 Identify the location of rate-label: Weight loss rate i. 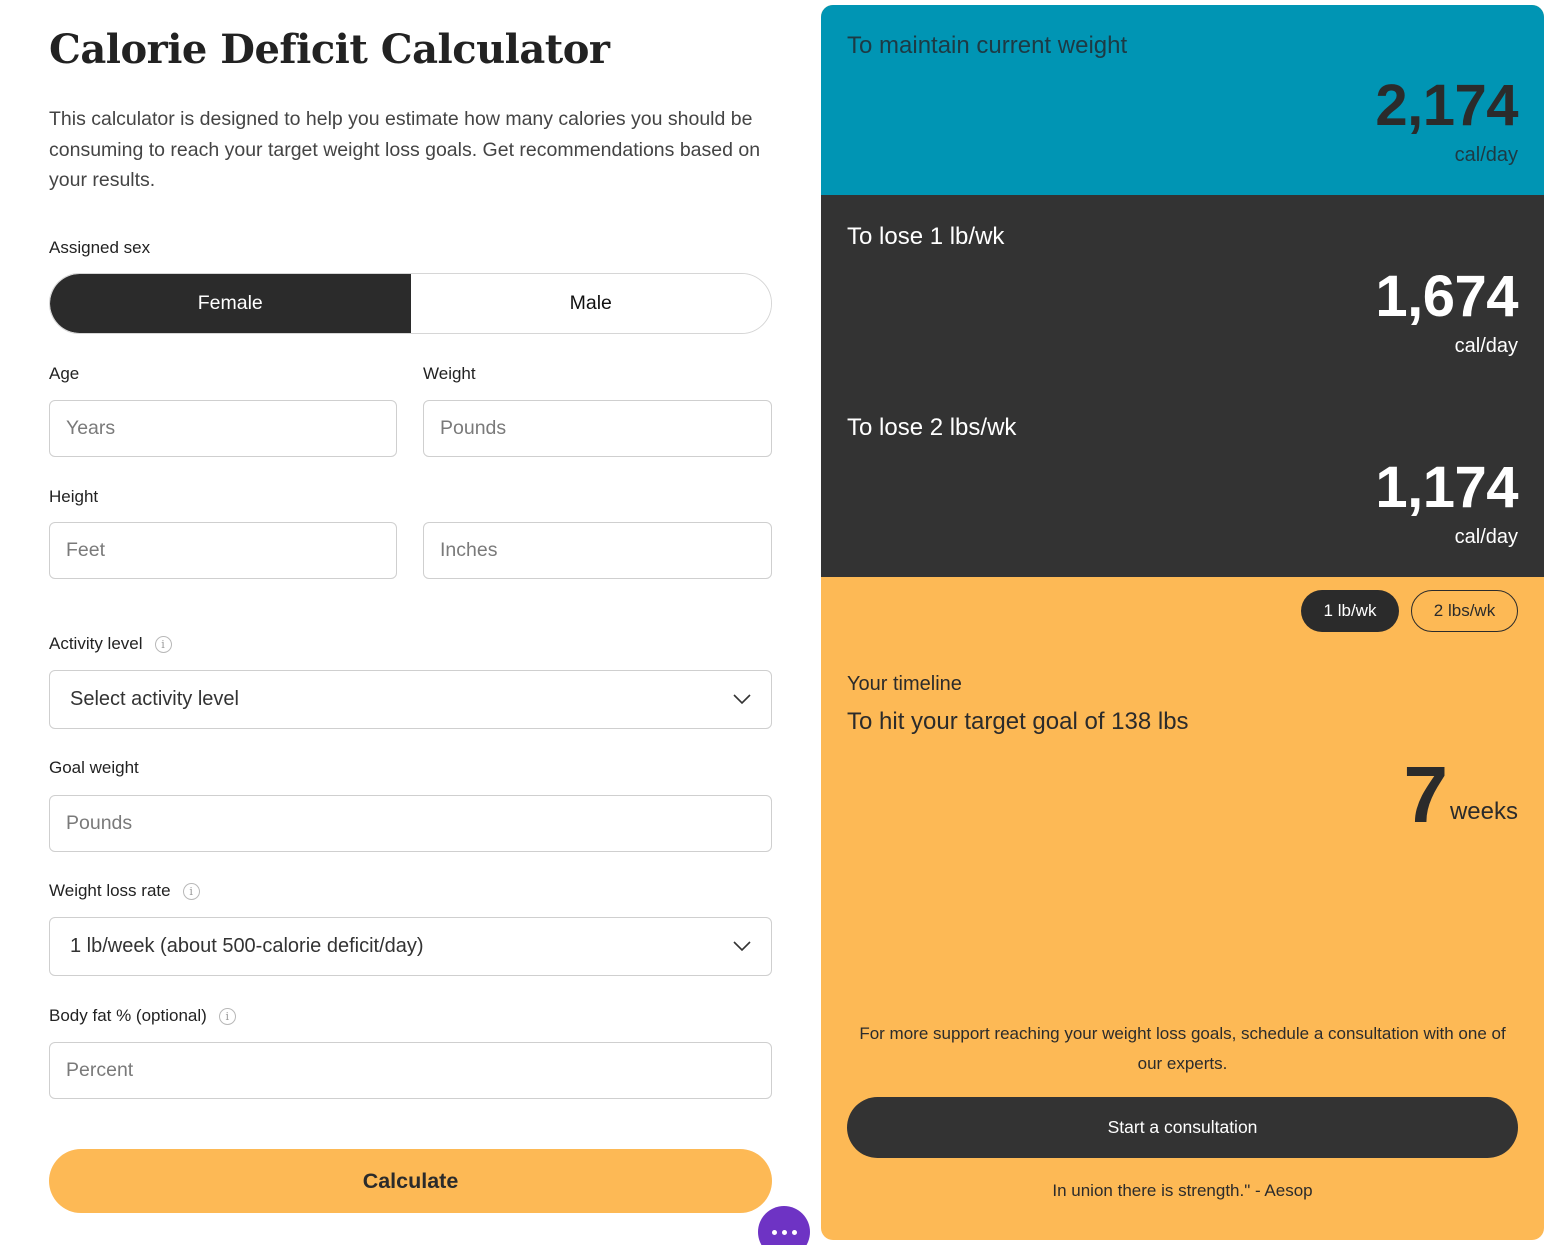
(124, 891).